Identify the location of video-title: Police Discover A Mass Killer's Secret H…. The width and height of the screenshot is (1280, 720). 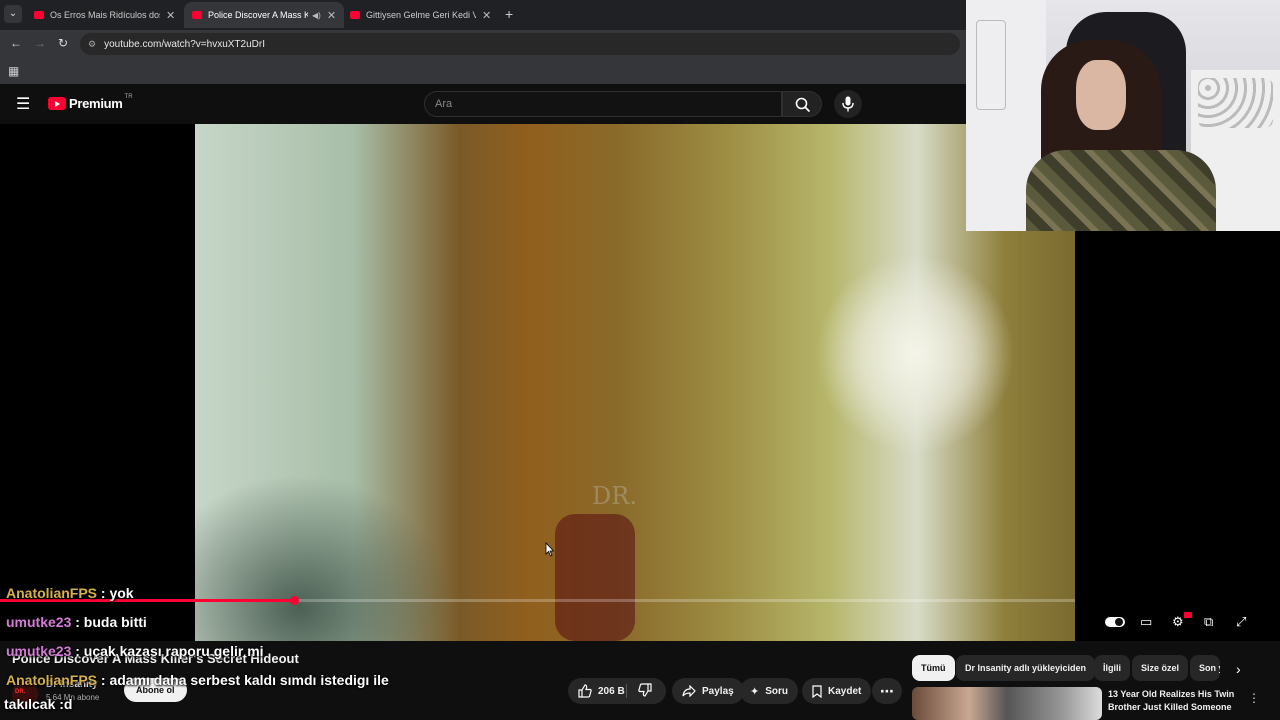
(155, 658).